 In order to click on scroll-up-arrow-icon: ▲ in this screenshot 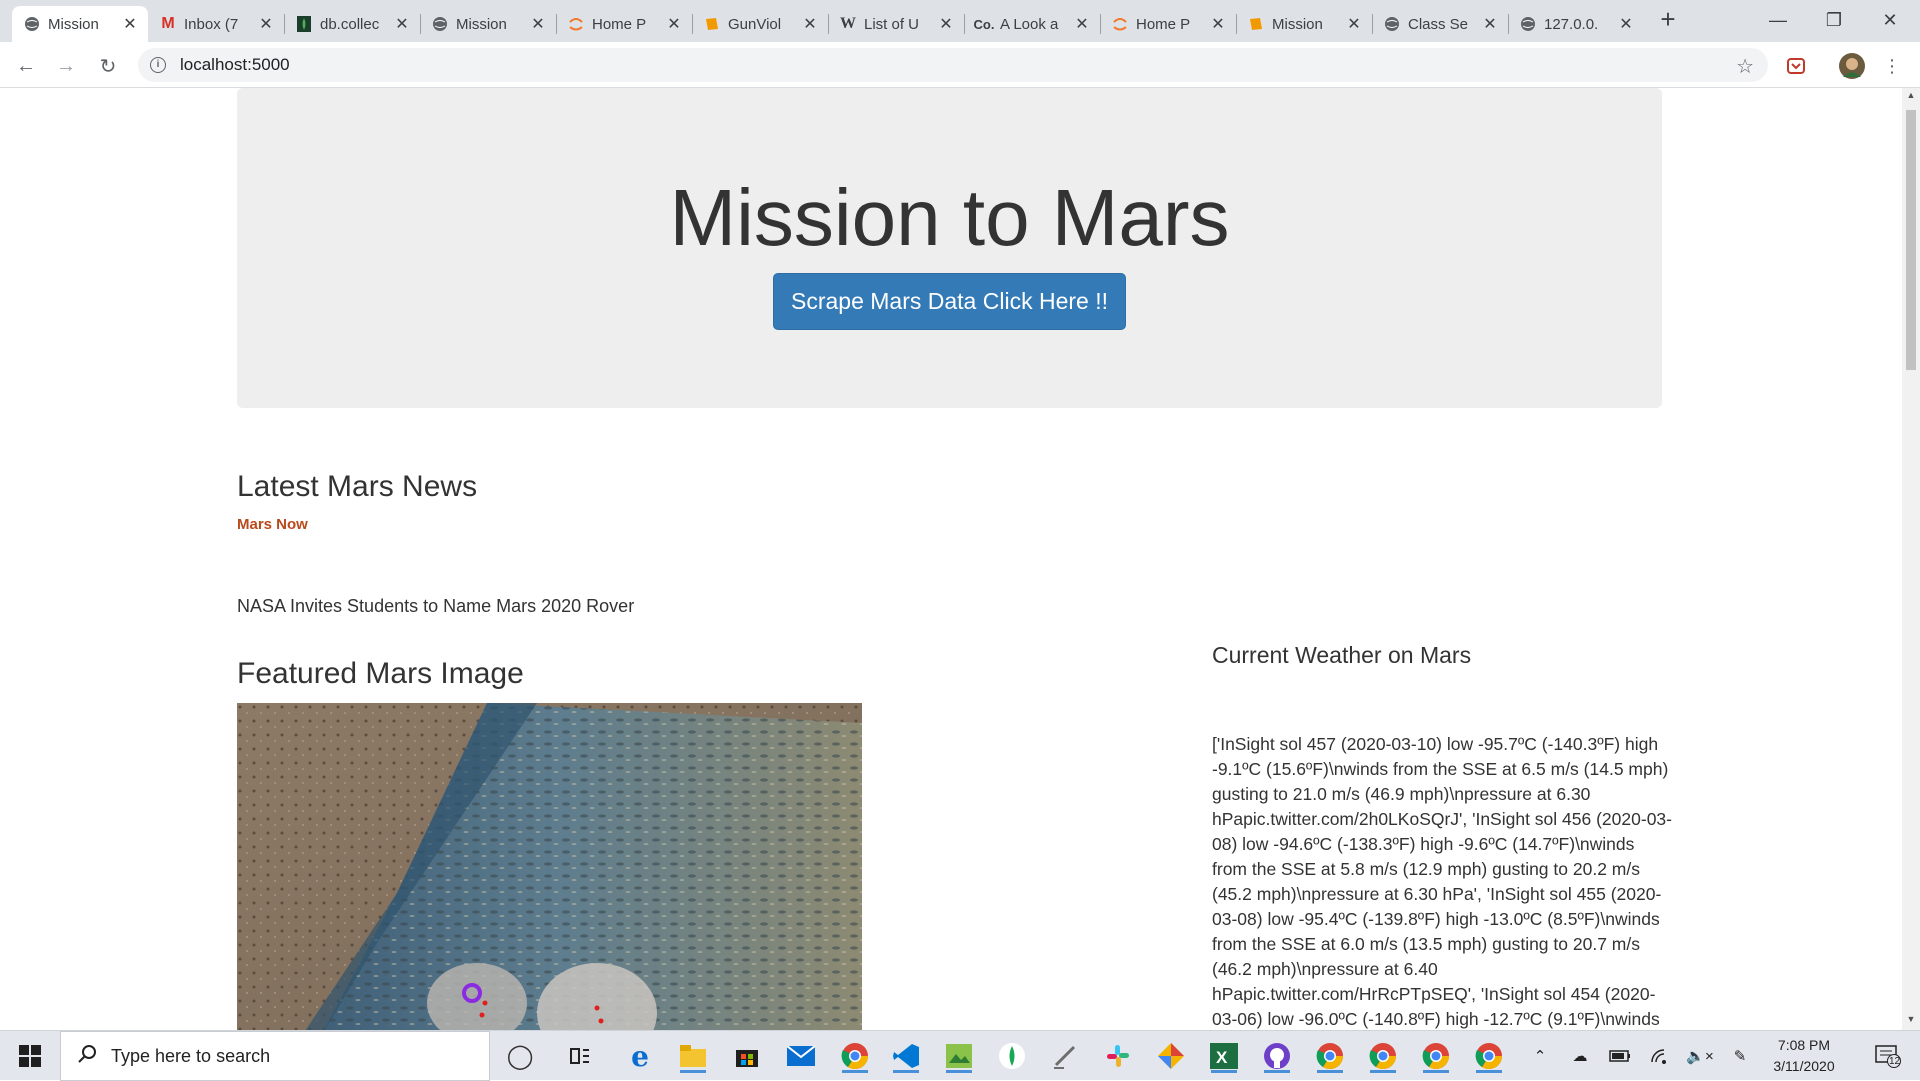, I will do `click(1911, 97)`.